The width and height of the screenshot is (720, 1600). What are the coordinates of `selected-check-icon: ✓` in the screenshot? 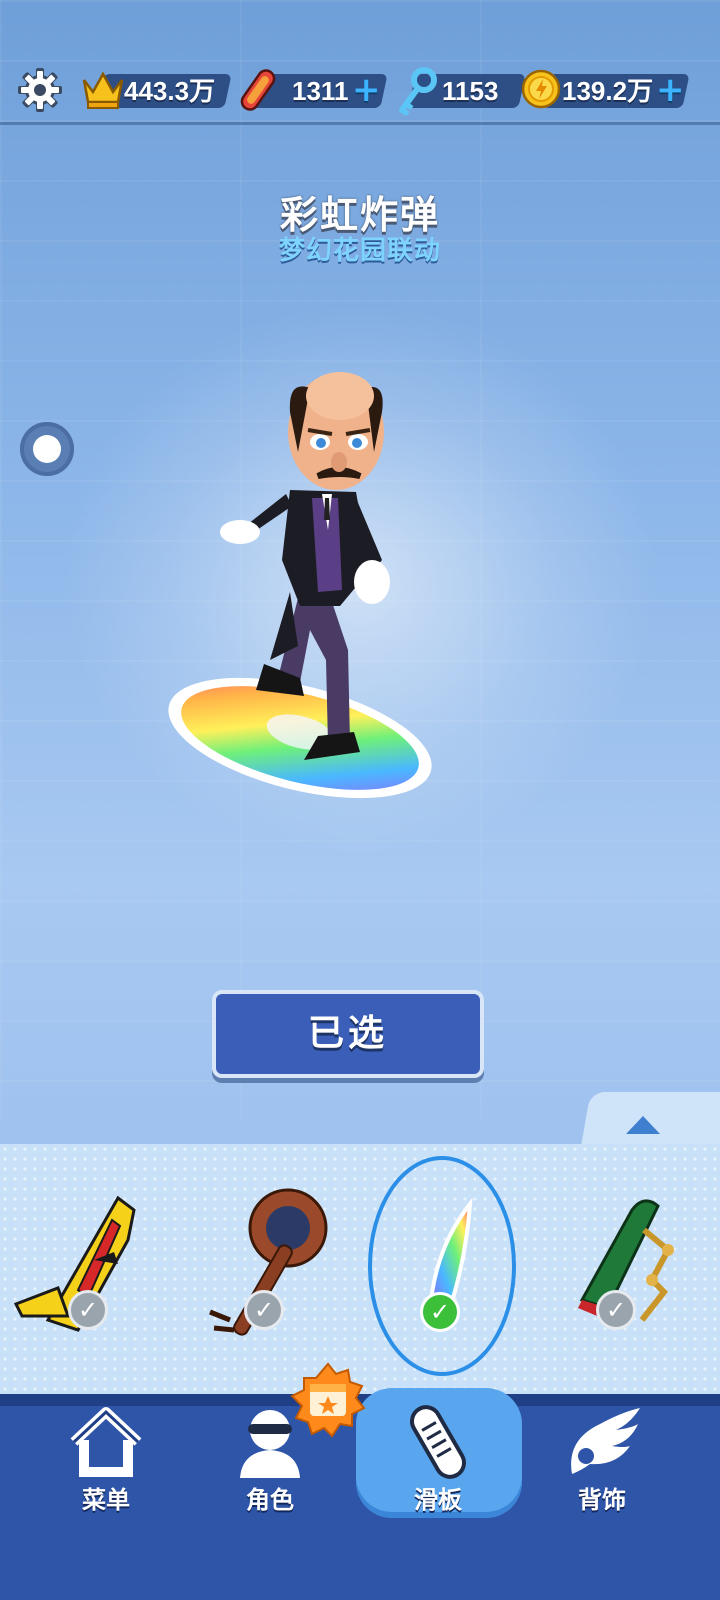 It's located at (440, 1312).